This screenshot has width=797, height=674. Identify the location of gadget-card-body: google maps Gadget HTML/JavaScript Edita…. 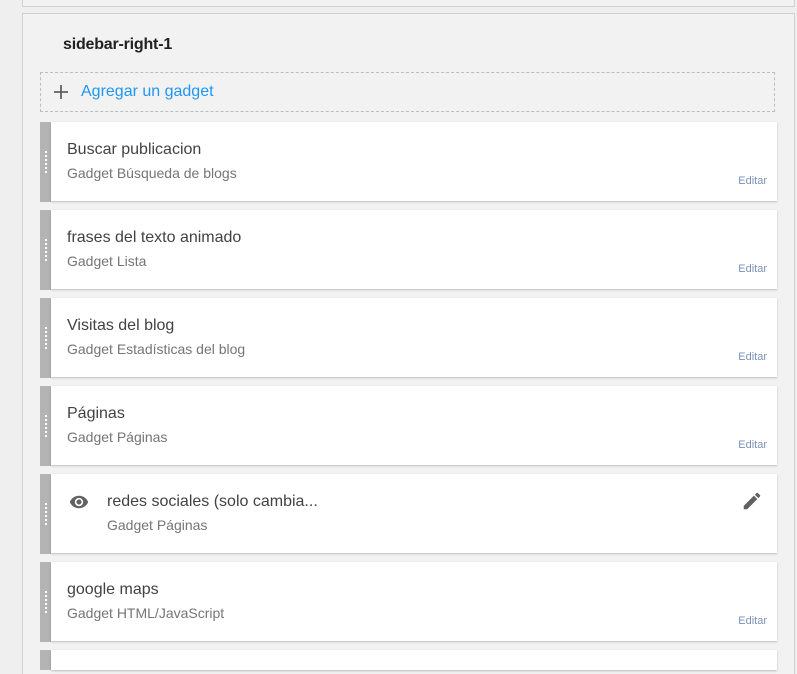
(414, 601).